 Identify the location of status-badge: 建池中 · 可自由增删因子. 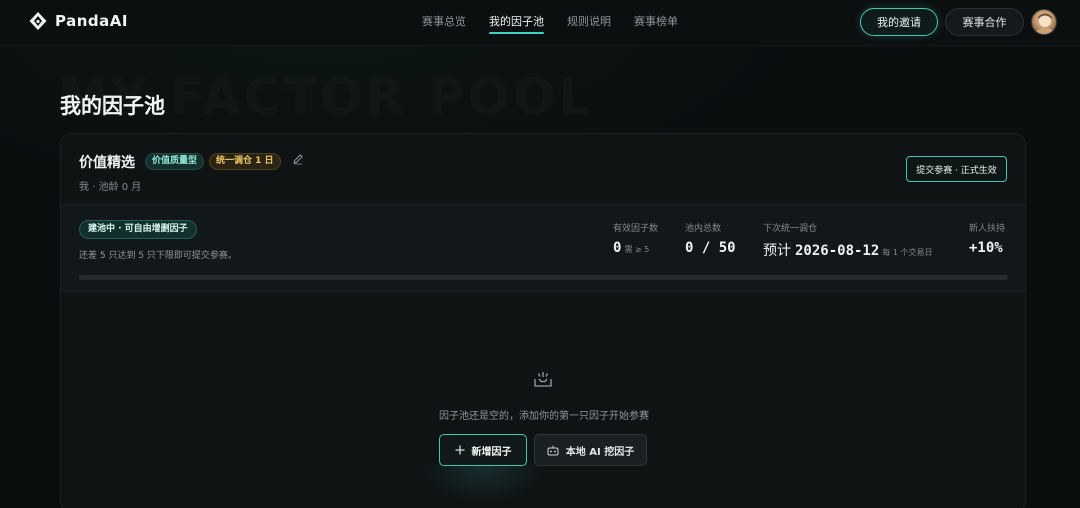
(138, 229).